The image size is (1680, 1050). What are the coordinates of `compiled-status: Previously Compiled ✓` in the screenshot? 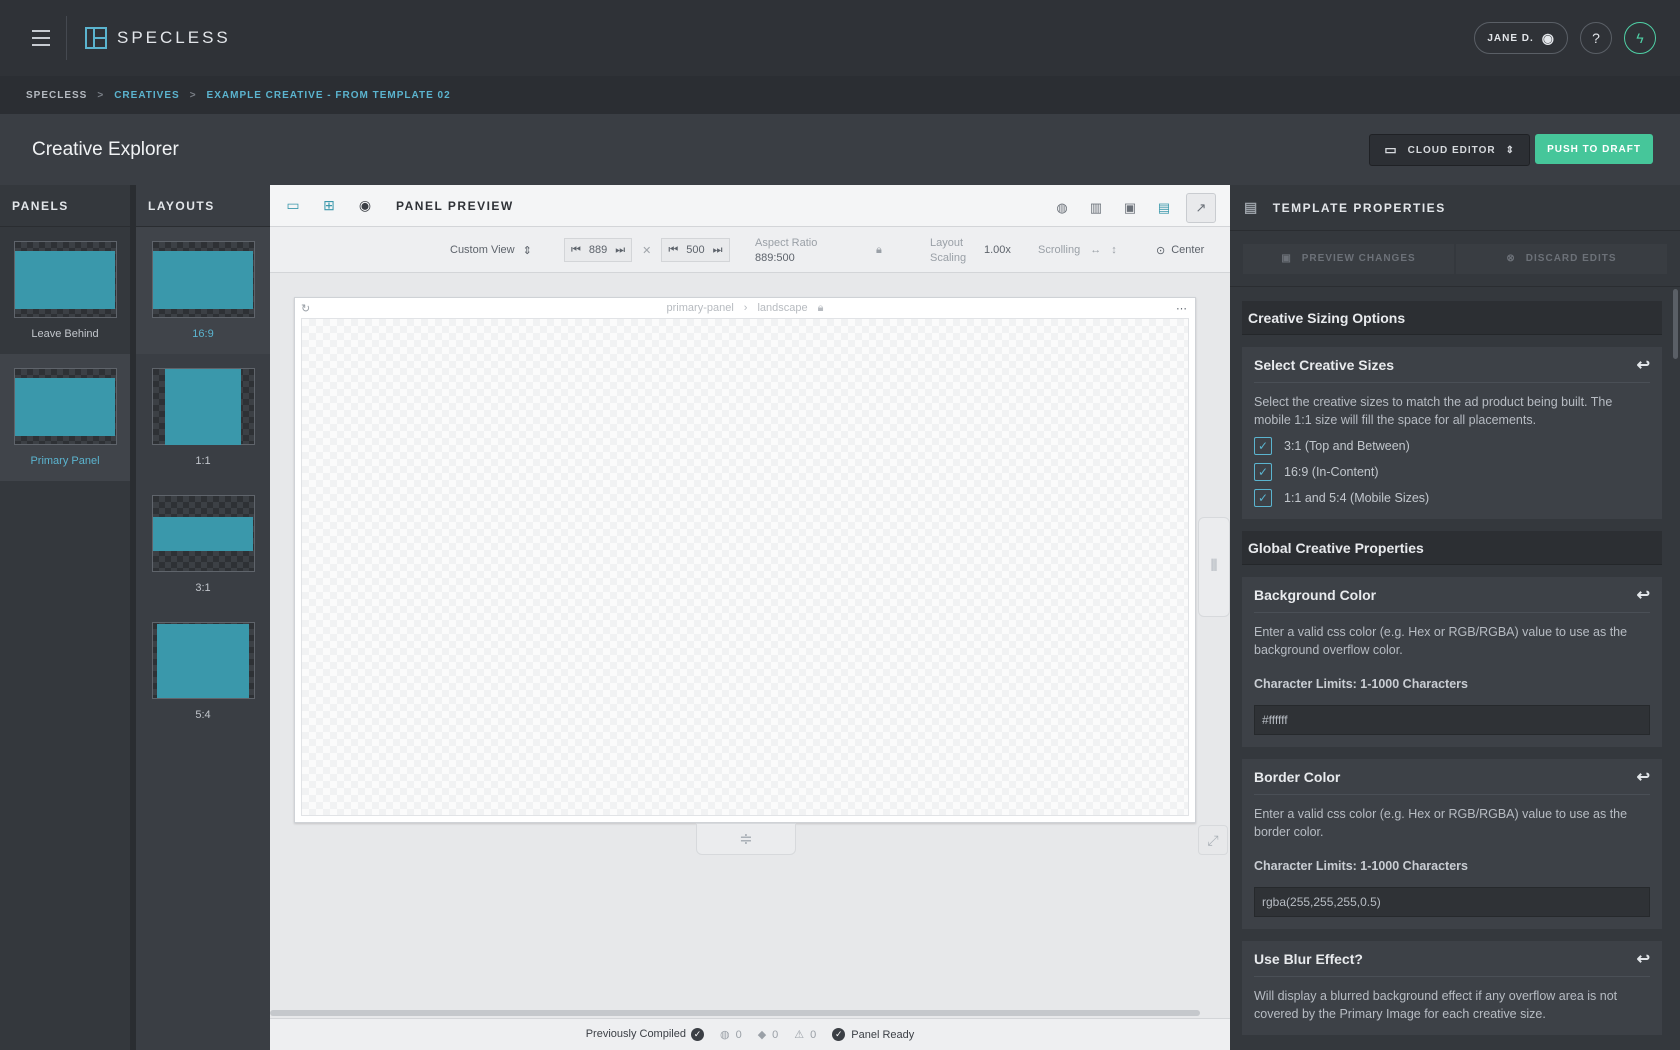 It's located at (645, 1034).